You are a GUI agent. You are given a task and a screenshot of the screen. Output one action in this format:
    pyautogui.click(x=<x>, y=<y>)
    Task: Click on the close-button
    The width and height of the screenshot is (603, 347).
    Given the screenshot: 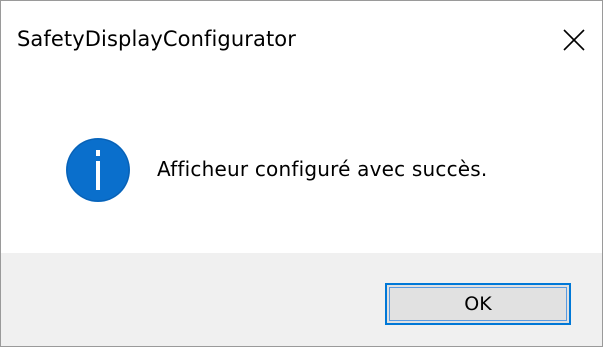 What is the action you would take?
    pyautogui.click(x=574, y=40)
    